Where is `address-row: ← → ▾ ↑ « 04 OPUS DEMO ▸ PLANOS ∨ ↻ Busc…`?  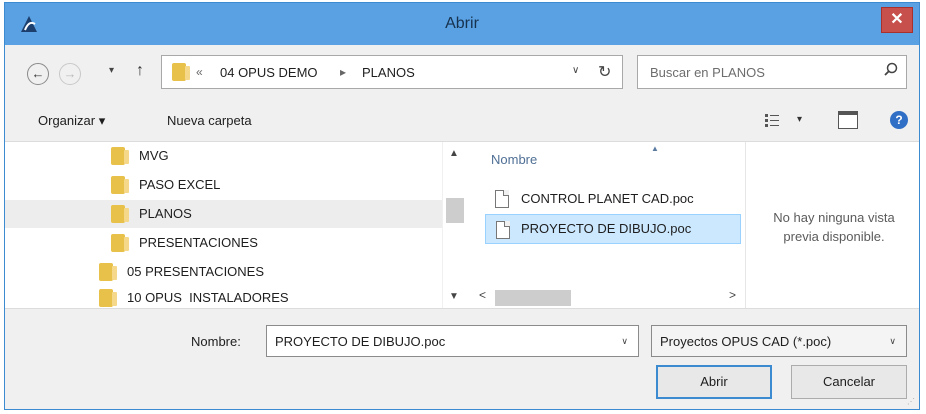 address-row: ← → ▾ ↑ « 04 OPUS DEMO ▸ PLANOS ∨ ↻ Busc… is located at coordinates (462, 74).